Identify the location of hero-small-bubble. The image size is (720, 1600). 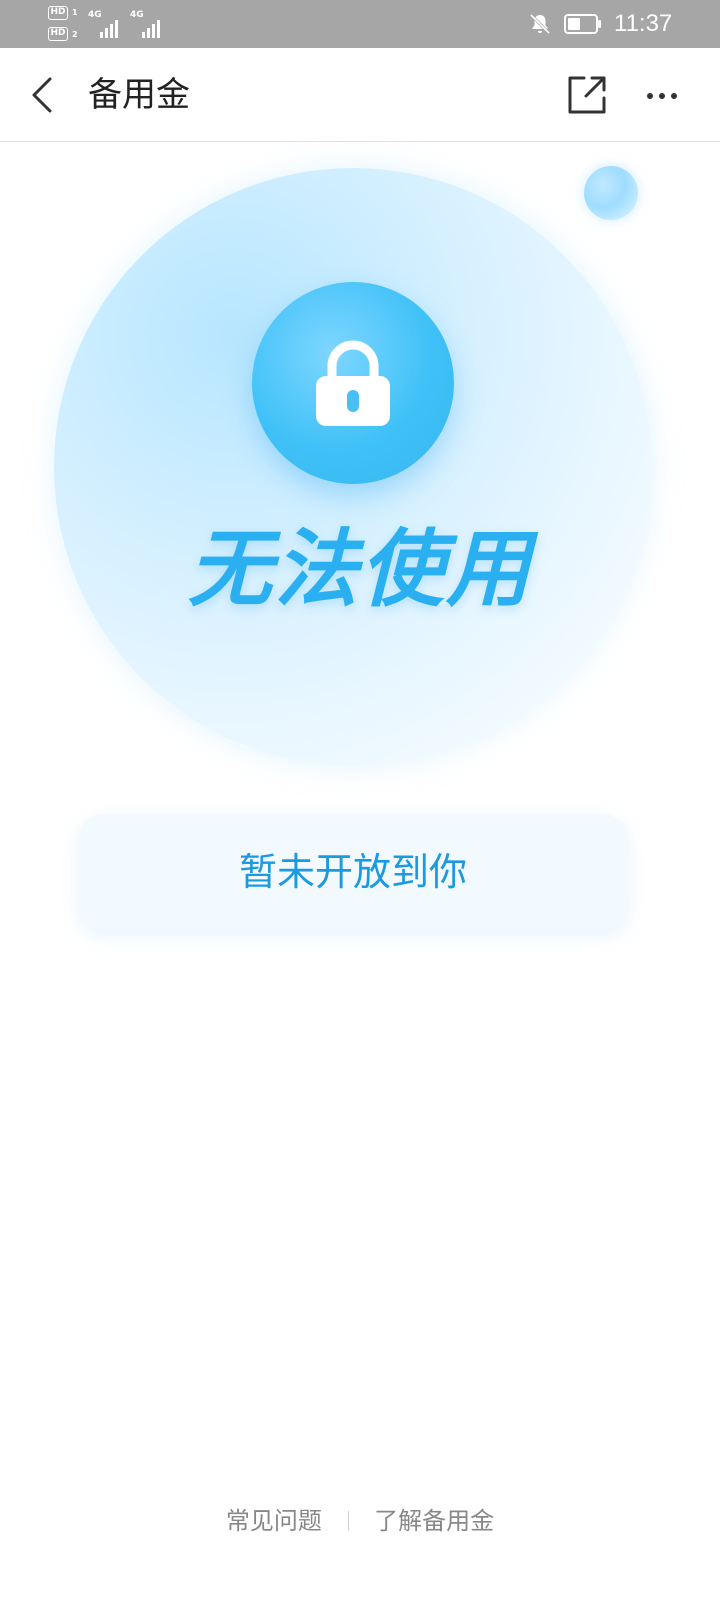
(611, 193).